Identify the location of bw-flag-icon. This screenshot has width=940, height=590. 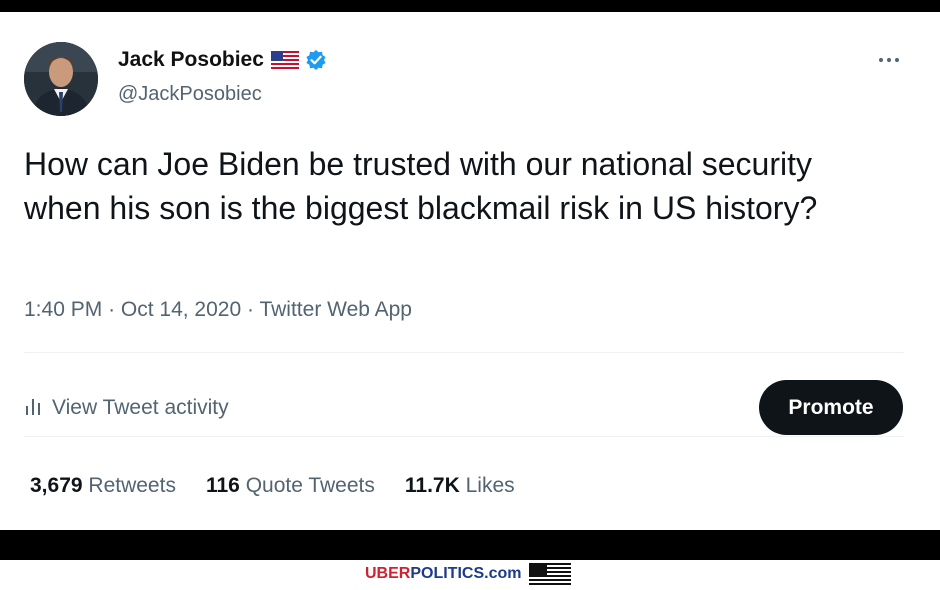
(550, 574).